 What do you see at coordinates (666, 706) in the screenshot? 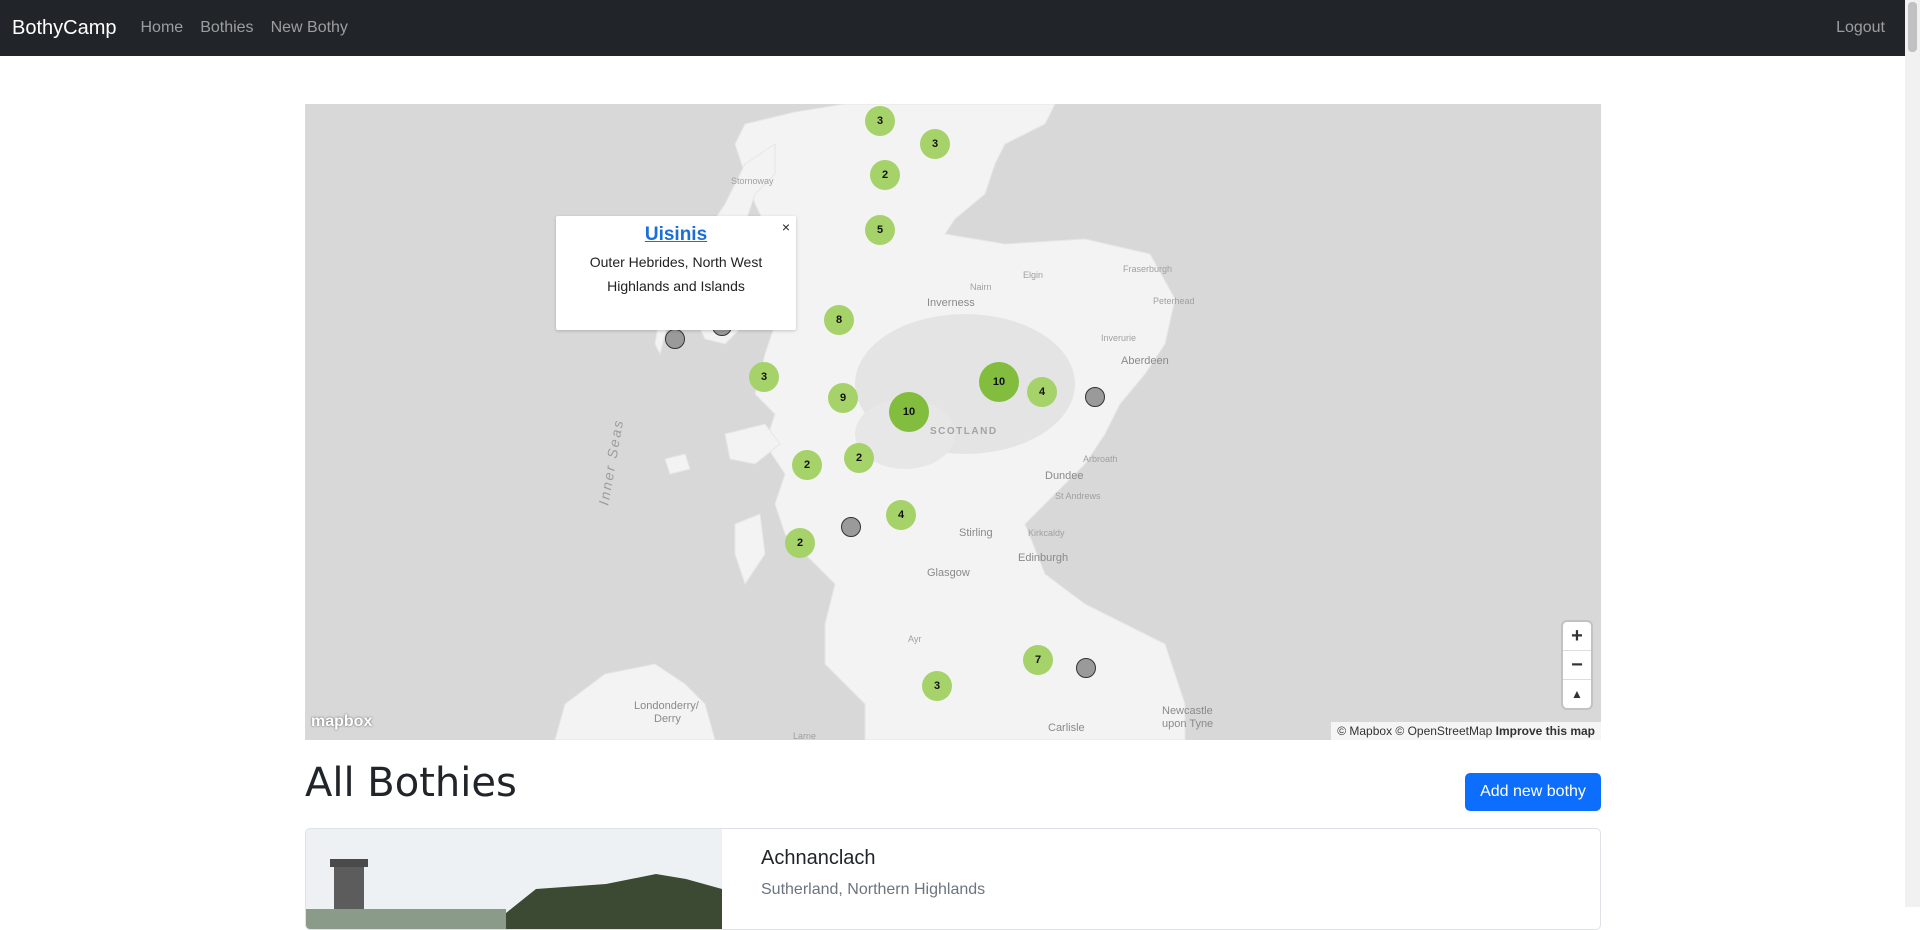
I see `place-label-londonderry: Londonderry/` at bounding box center [666, 706].